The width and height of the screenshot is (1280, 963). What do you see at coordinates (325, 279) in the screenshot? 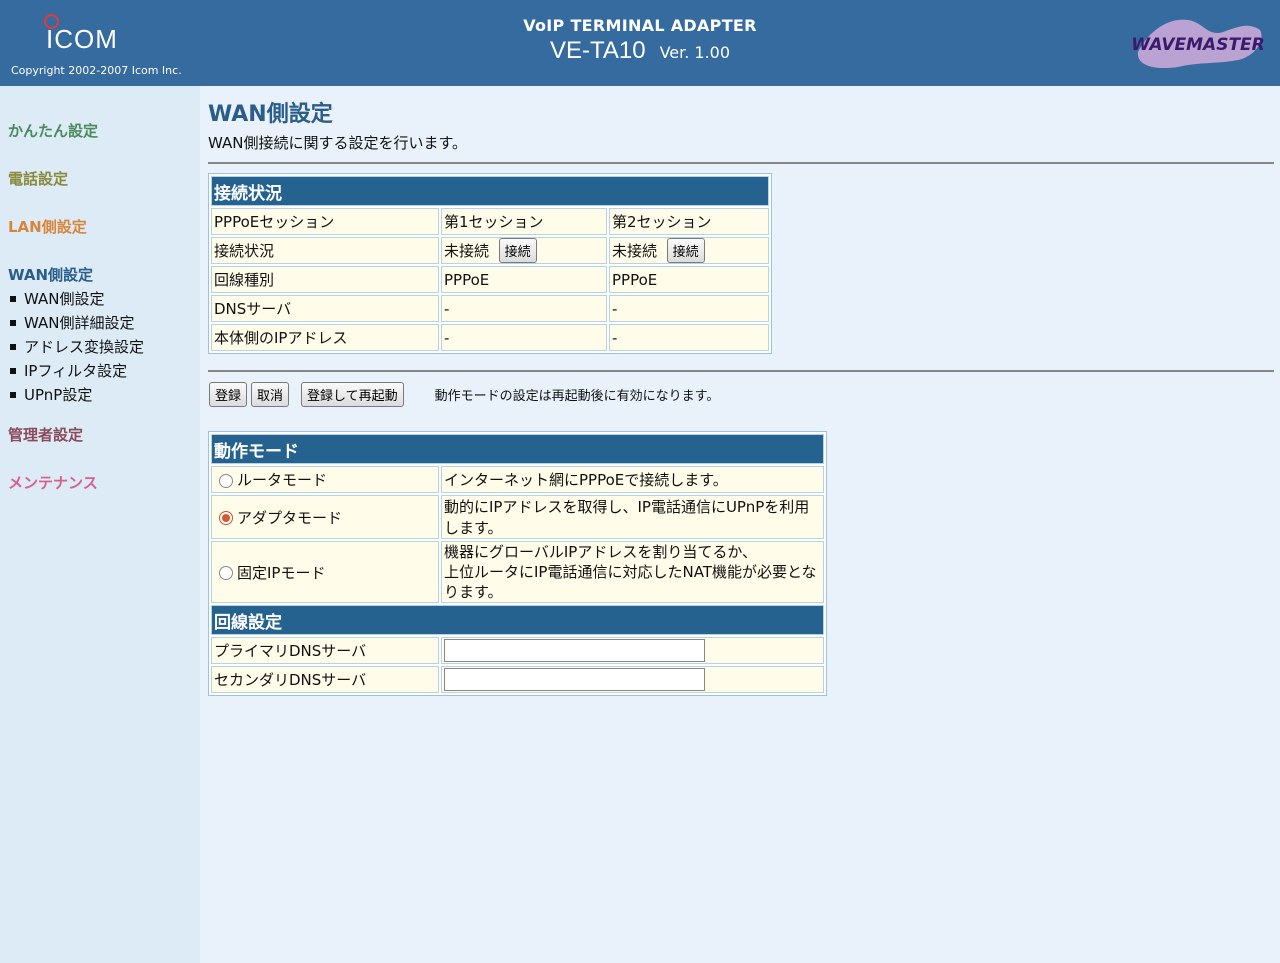
I see `row-label: 回線種別` at bounding box center [325, 279].